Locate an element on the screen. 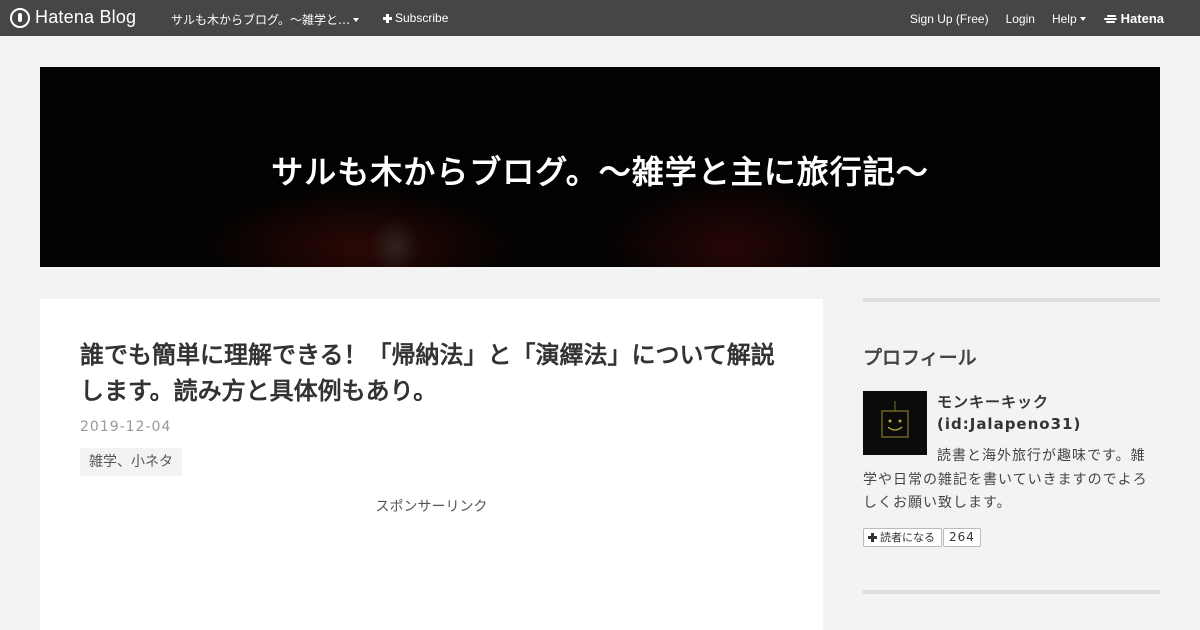  subscribe-label: Subscribe is located at coordinates (422, 18).